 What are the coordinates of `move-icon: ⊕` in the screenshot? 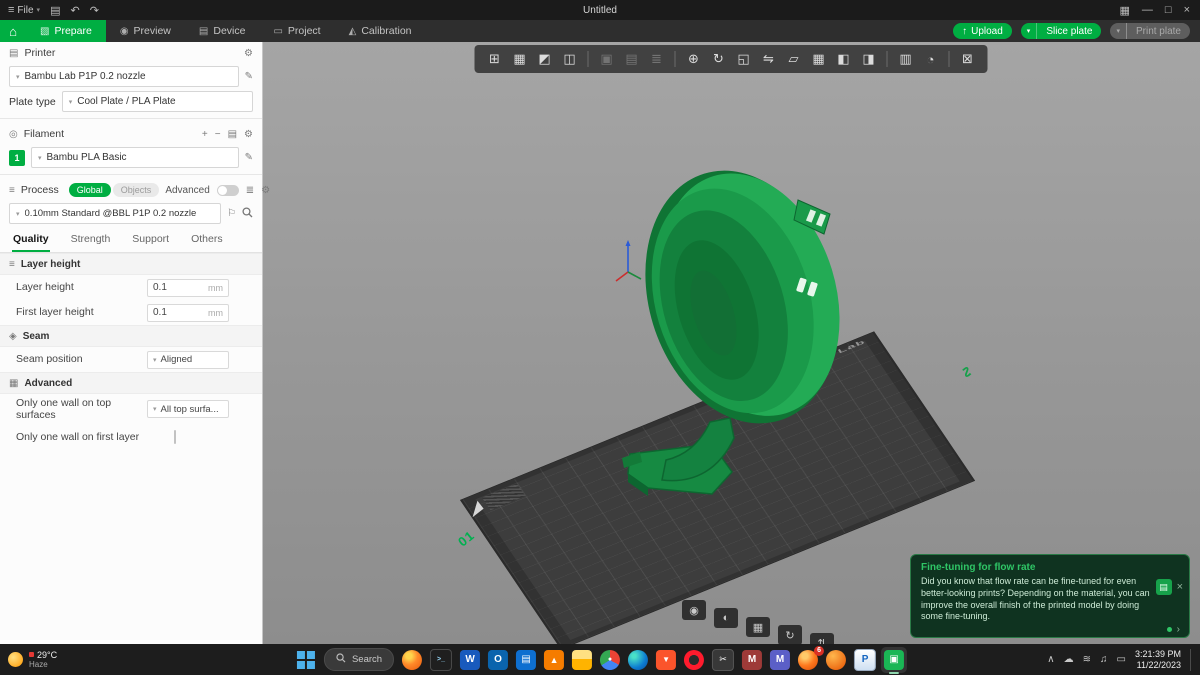 It's located at (694, 59).